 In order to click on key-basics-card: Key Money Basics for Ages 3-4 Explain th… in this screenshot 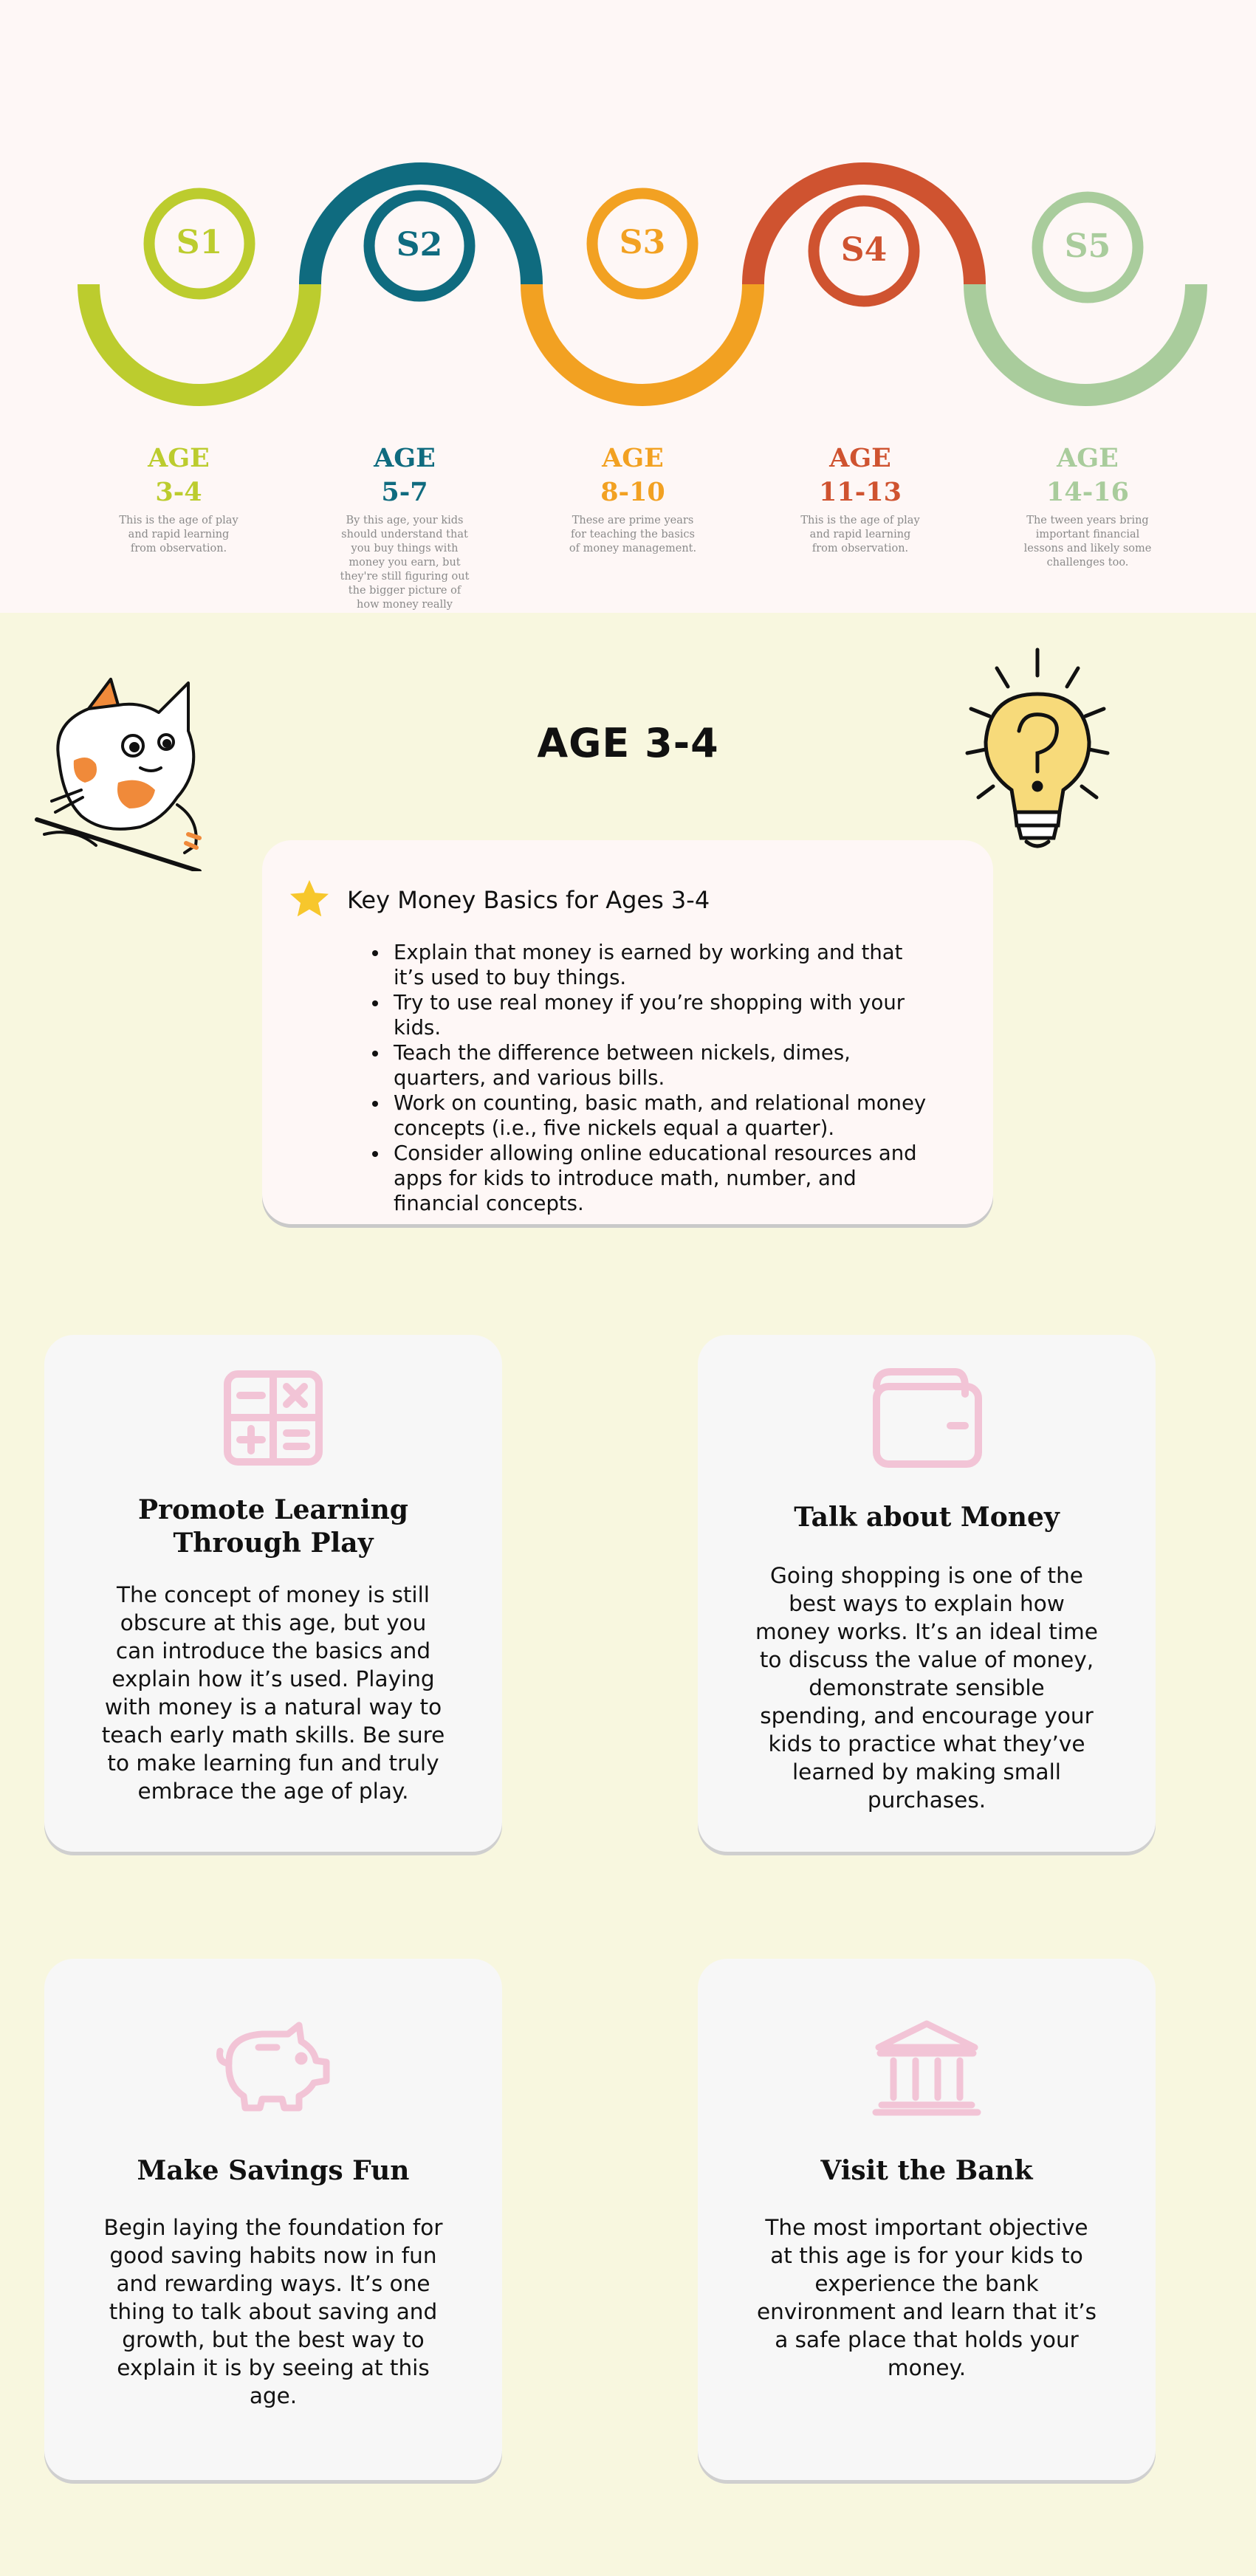, I will do `click(627, 1032)`.